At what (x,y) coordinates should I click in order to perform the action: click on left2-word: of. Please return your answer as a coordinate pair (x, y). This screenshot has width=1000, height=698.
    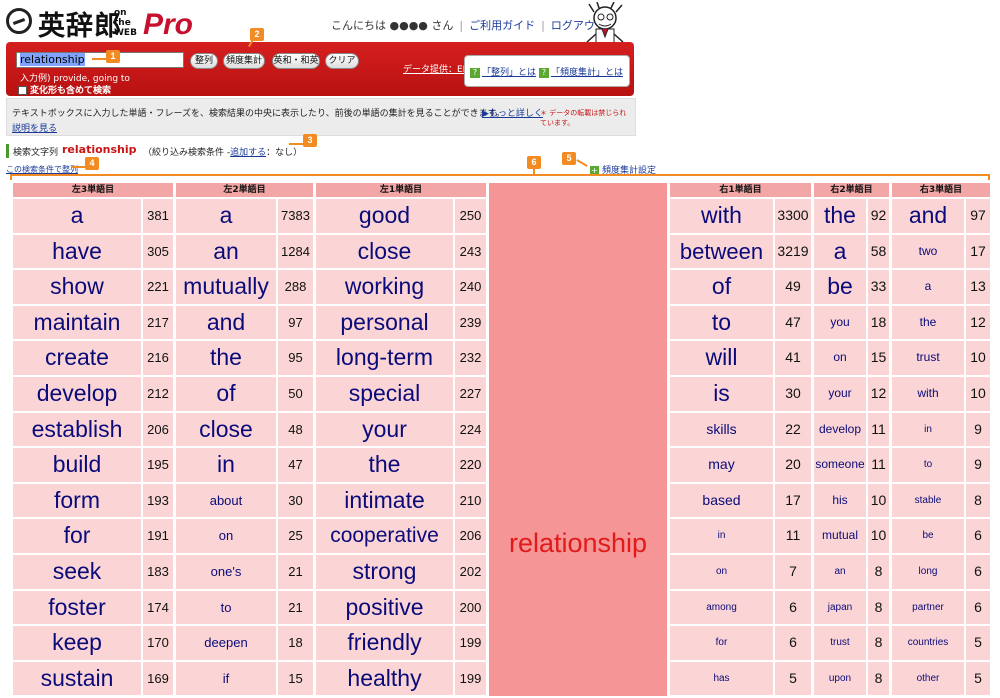
    Looking at the image, I should click on (226, 394).